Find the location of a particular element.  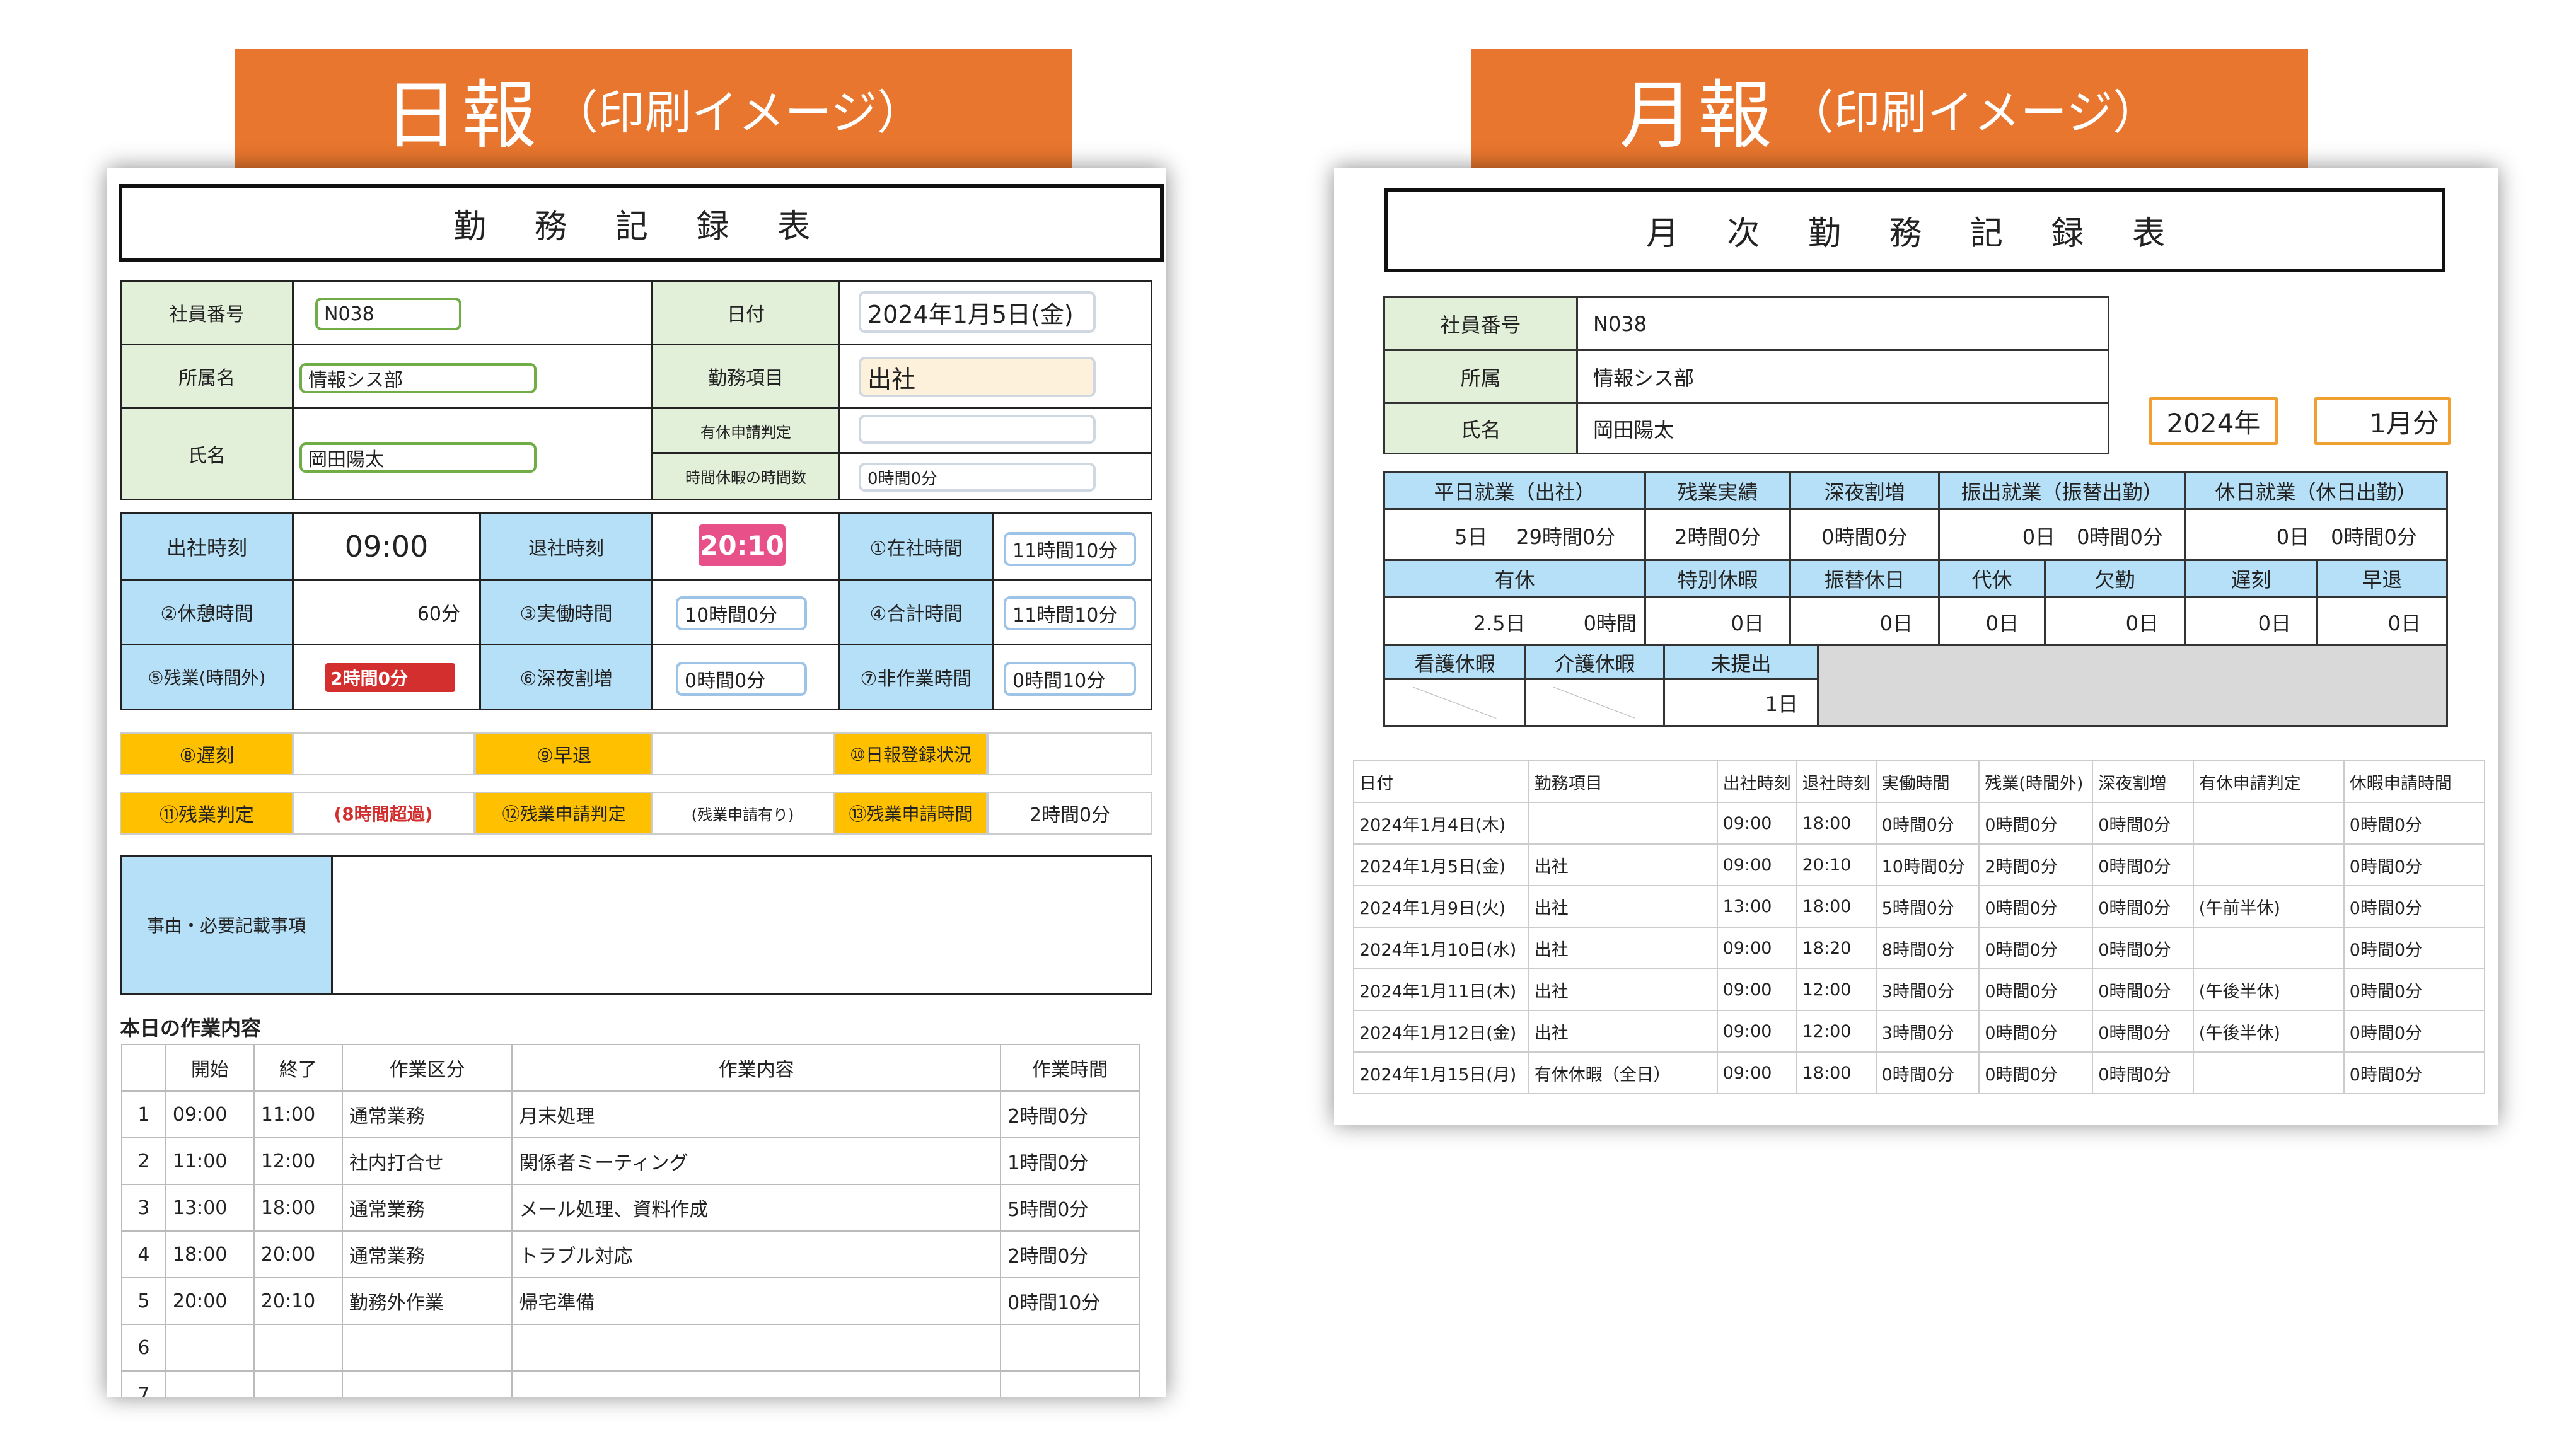

work-item-field: 出社 is located at coordinates (977, 377).